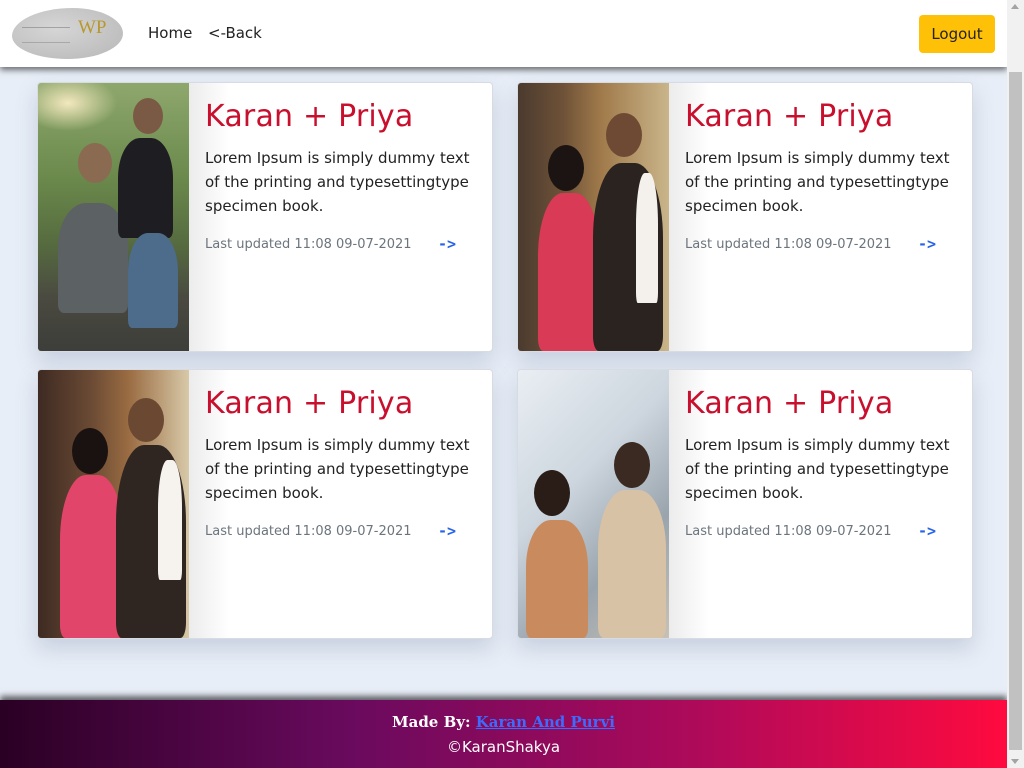 This screenshot has height=768, width=1024. I want to click on logout-button: Logout, so click(957, 34).